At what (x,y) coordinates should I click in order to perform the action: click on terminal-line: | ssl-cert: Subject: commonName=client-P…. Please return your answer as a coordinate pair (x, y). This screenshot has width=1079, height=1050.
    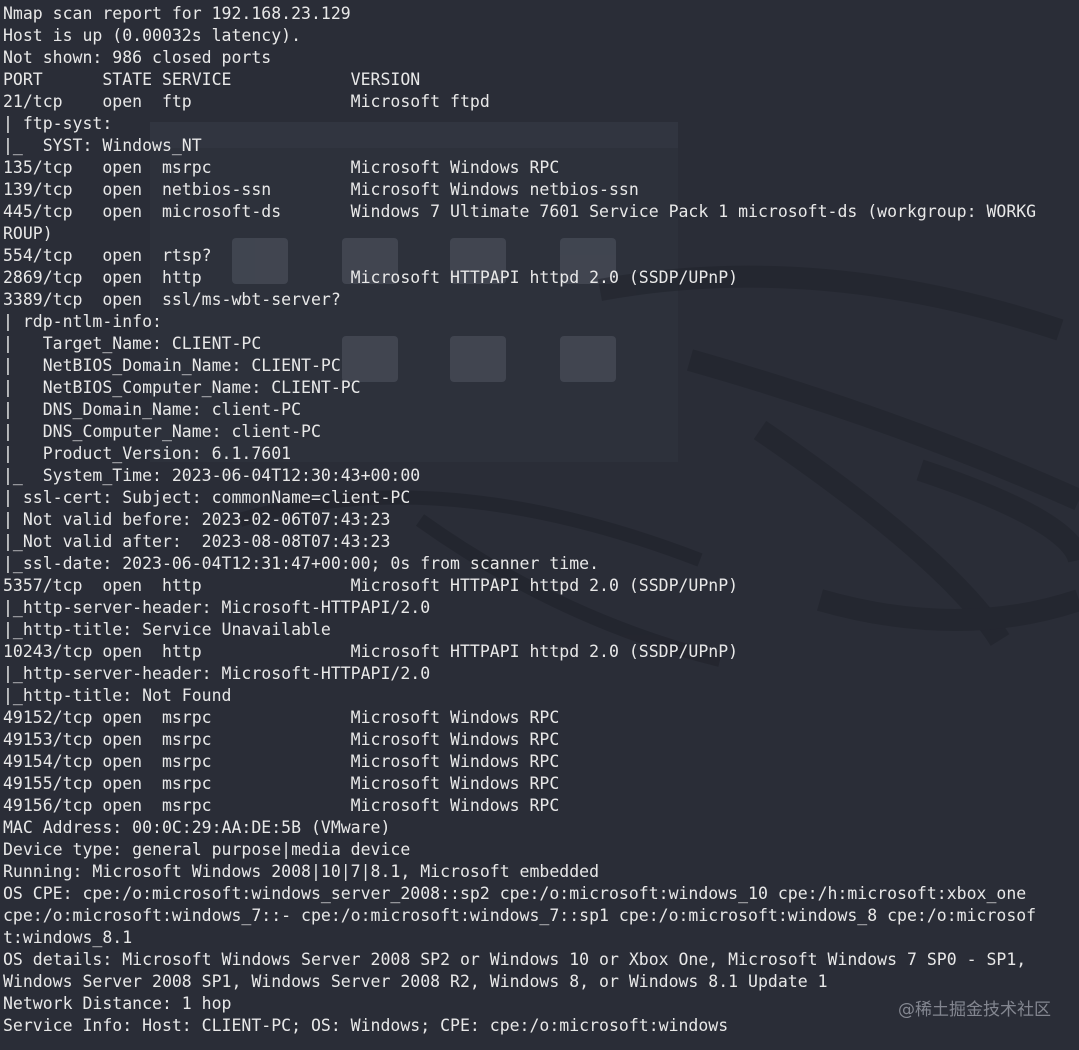
    Looking at the image, I should click on (207, 497).